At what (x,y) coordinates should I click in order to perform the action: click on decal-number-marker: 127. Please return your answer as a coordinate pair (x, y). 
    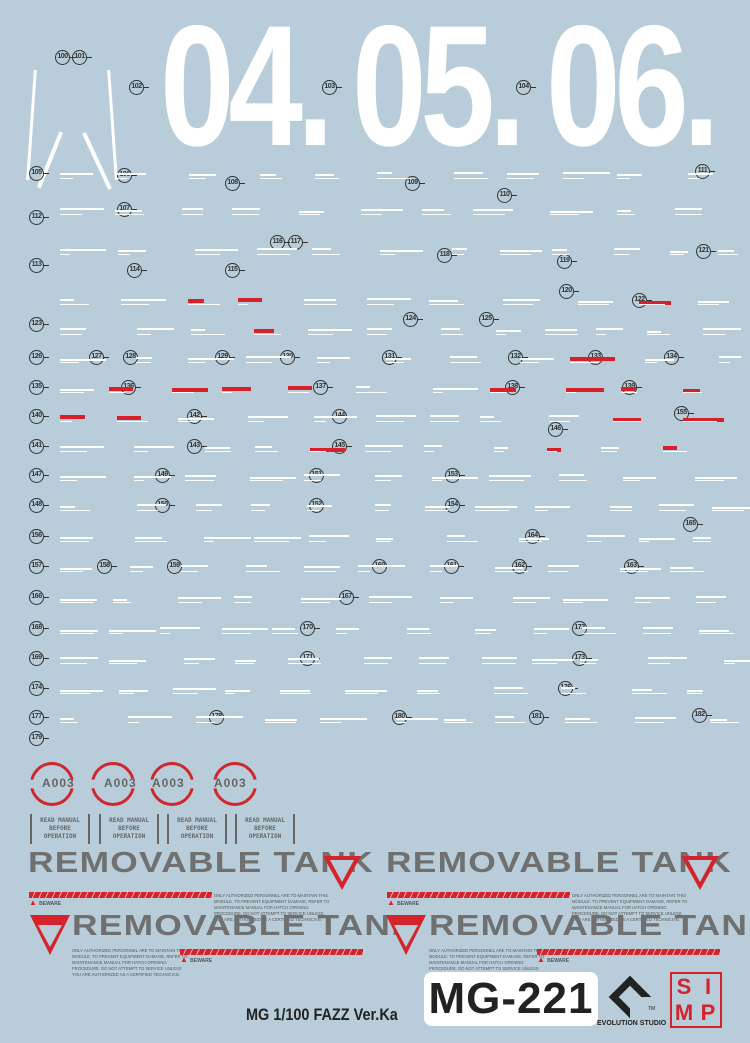
    Looking at the image, I should click on (99, 357).